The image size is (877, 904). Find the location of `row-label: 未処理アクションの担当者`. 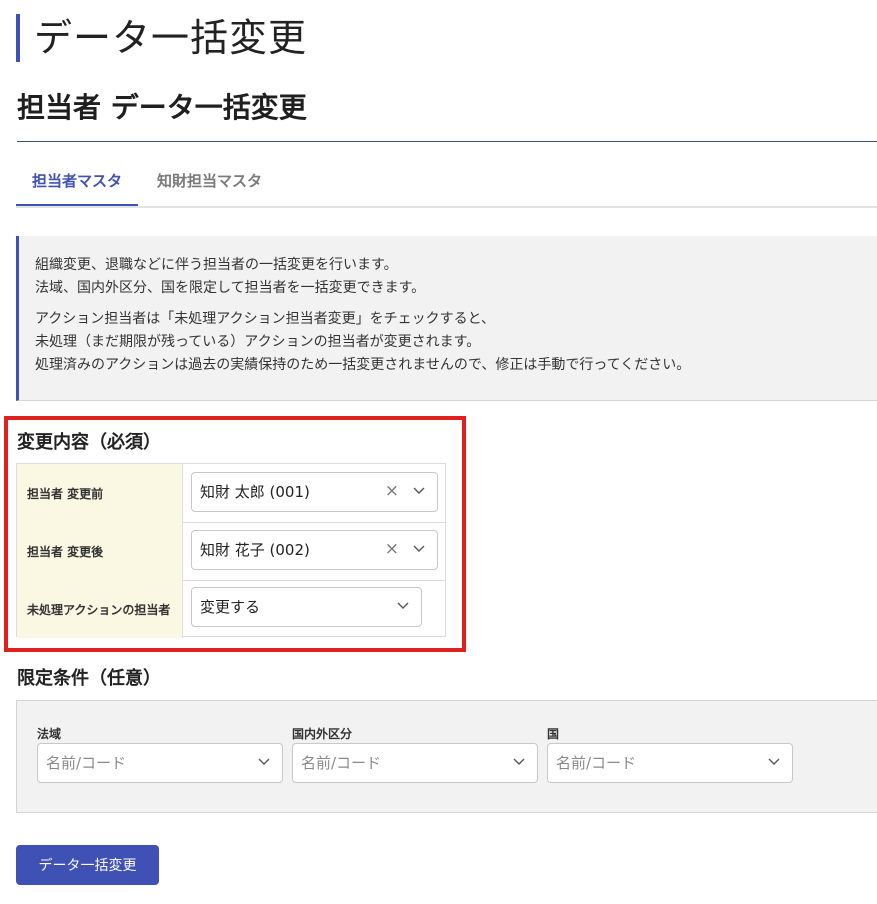

row-label: 未処理アクションの担当者 is located at coordinates (100, 609).